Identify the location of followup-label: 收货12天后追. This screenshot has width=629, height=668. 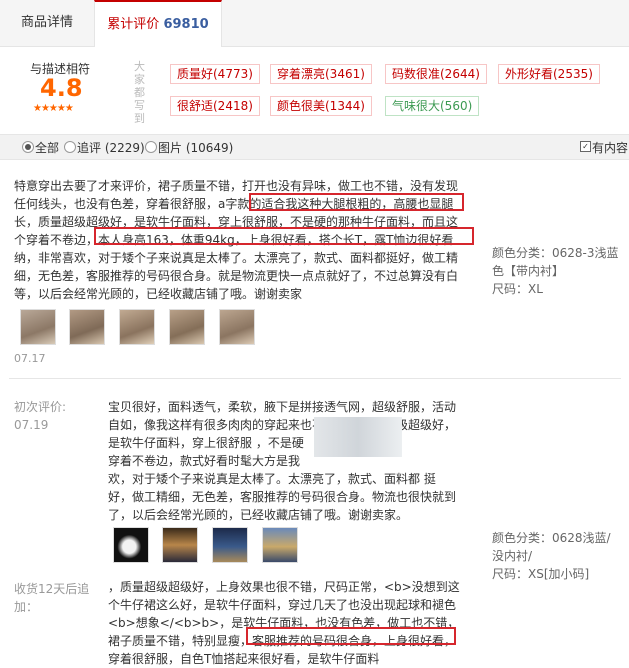
(52, 589).